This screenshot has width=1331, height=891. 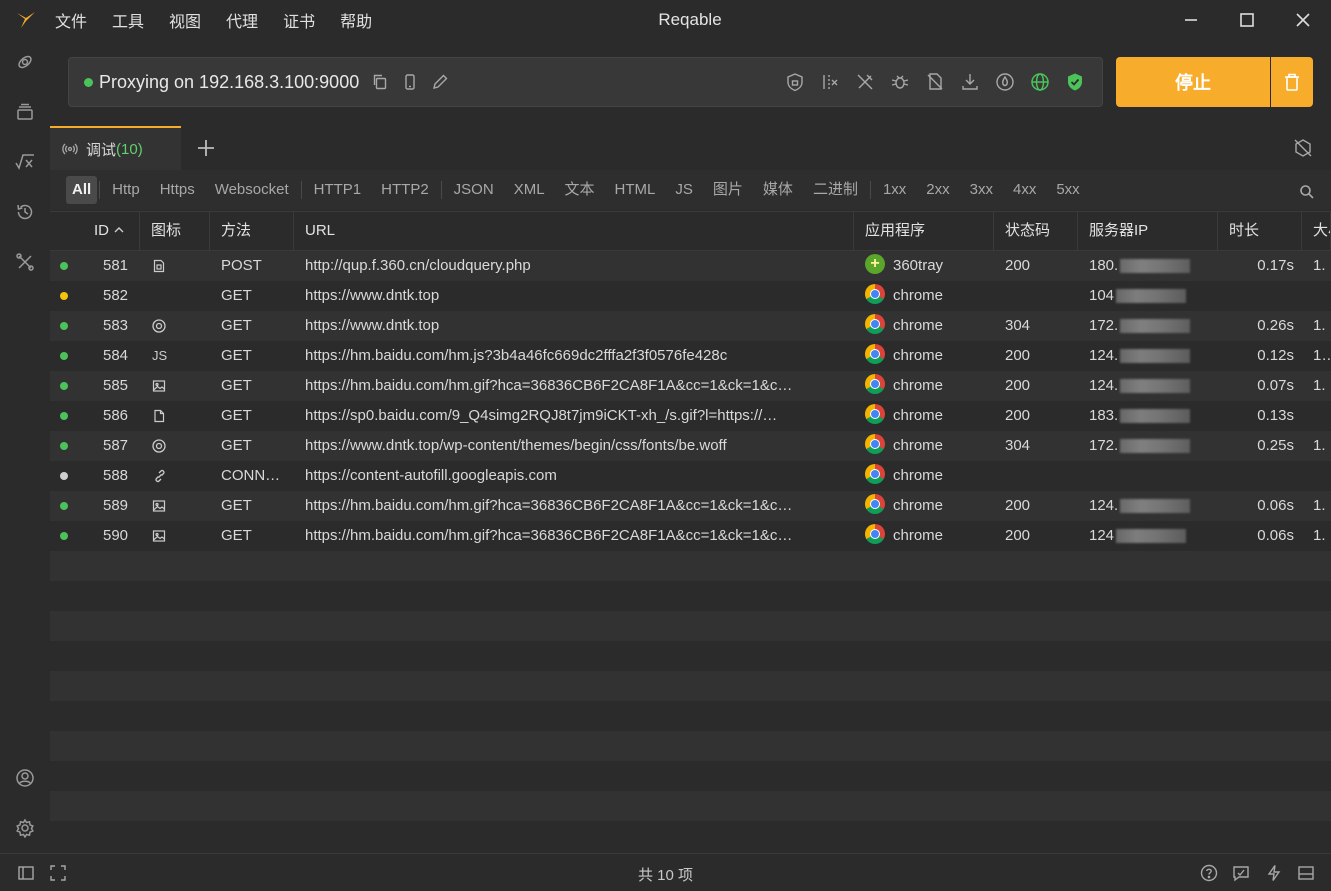 What do you see at coordinates (338, 190) in the screenshot?
I see `filter-http1: HTTP1` at bounding box center [338, 190].